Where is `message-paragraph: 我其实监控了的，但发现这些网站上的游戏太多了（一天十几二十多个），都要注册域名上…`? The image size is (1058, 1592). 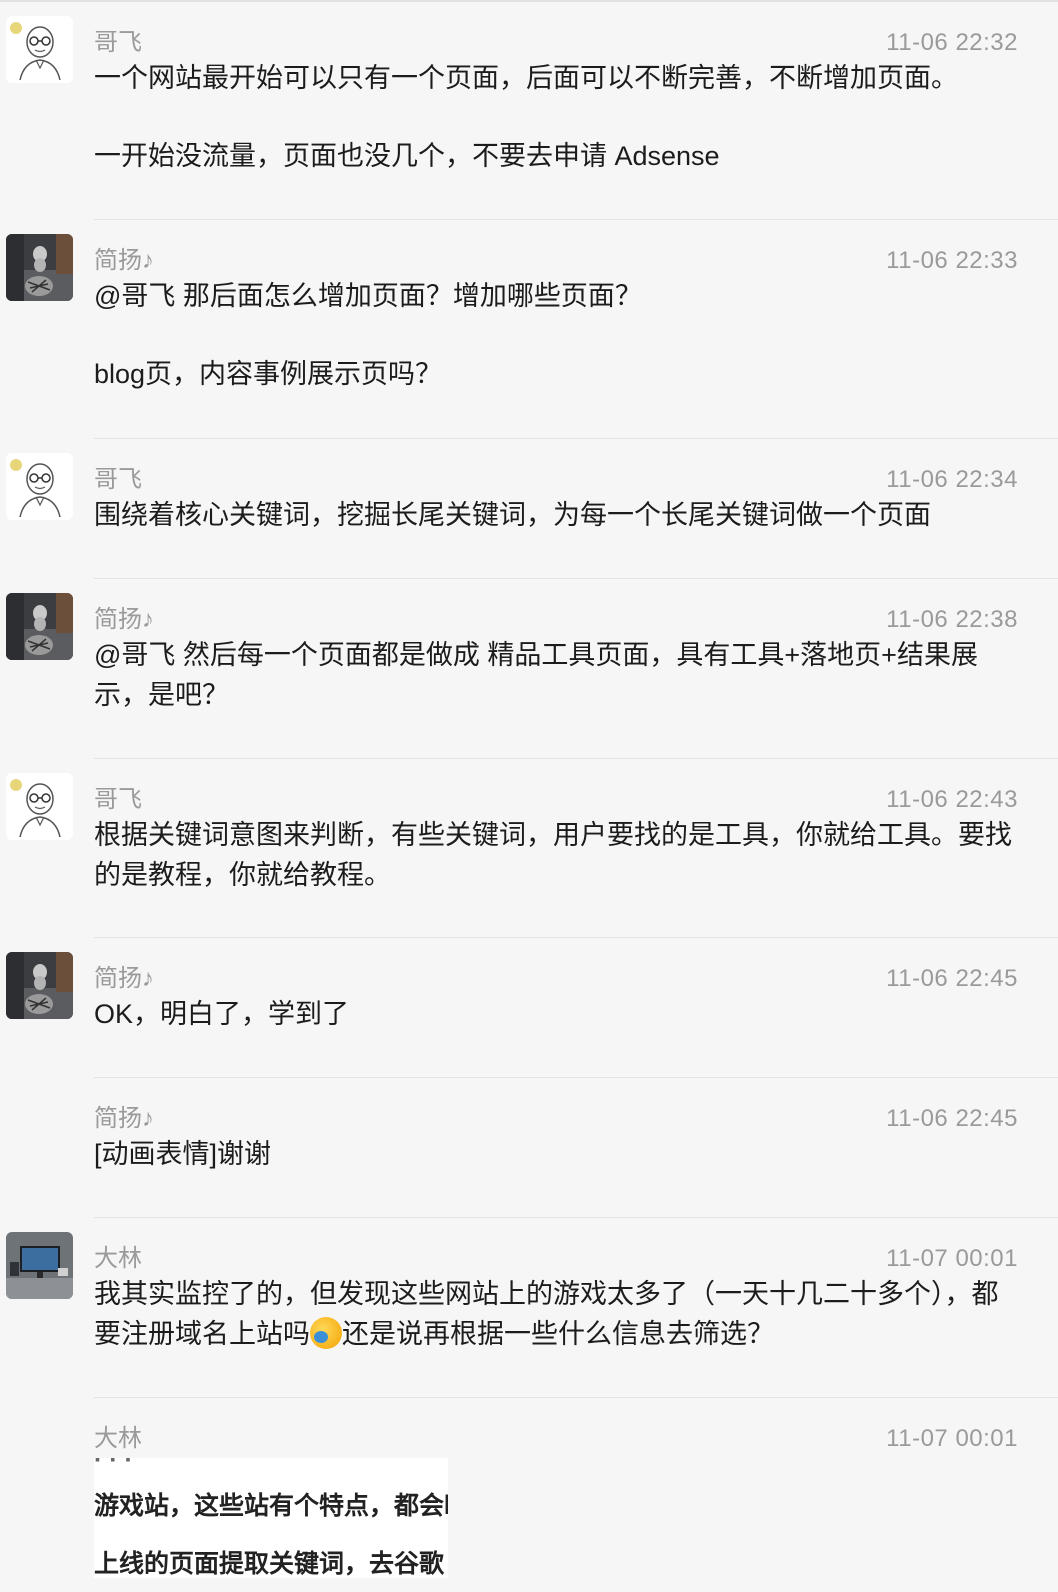 message-paragraph: 我其实监控了的，但发现这些网站上的游戏太多了（一天十几二十多个），都要注册域名上… is located at coordinates (559, 1314).